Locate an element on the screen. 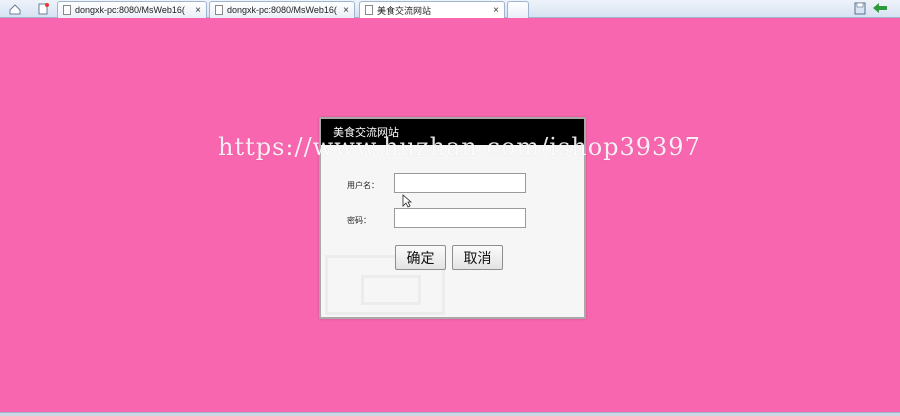  tab-2: dongxk-pc:8080/MsWeb16( × is located at coordinates (282, 9).